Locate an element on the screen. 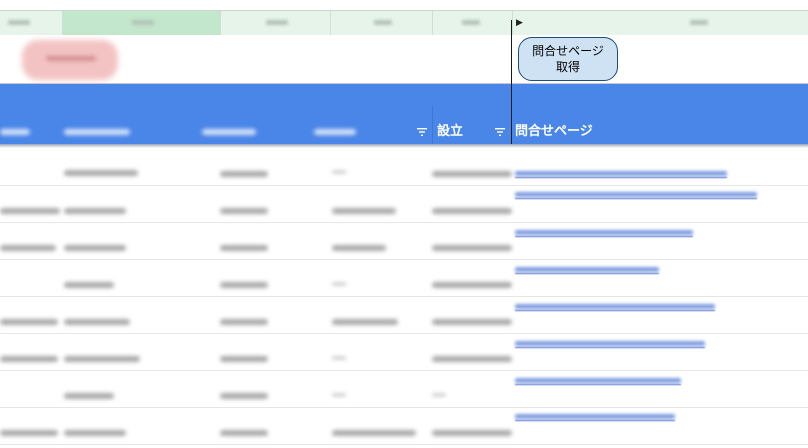 This screenshot has width=808, height=448. header-established: 設立 is located at coordinates (450, 131).